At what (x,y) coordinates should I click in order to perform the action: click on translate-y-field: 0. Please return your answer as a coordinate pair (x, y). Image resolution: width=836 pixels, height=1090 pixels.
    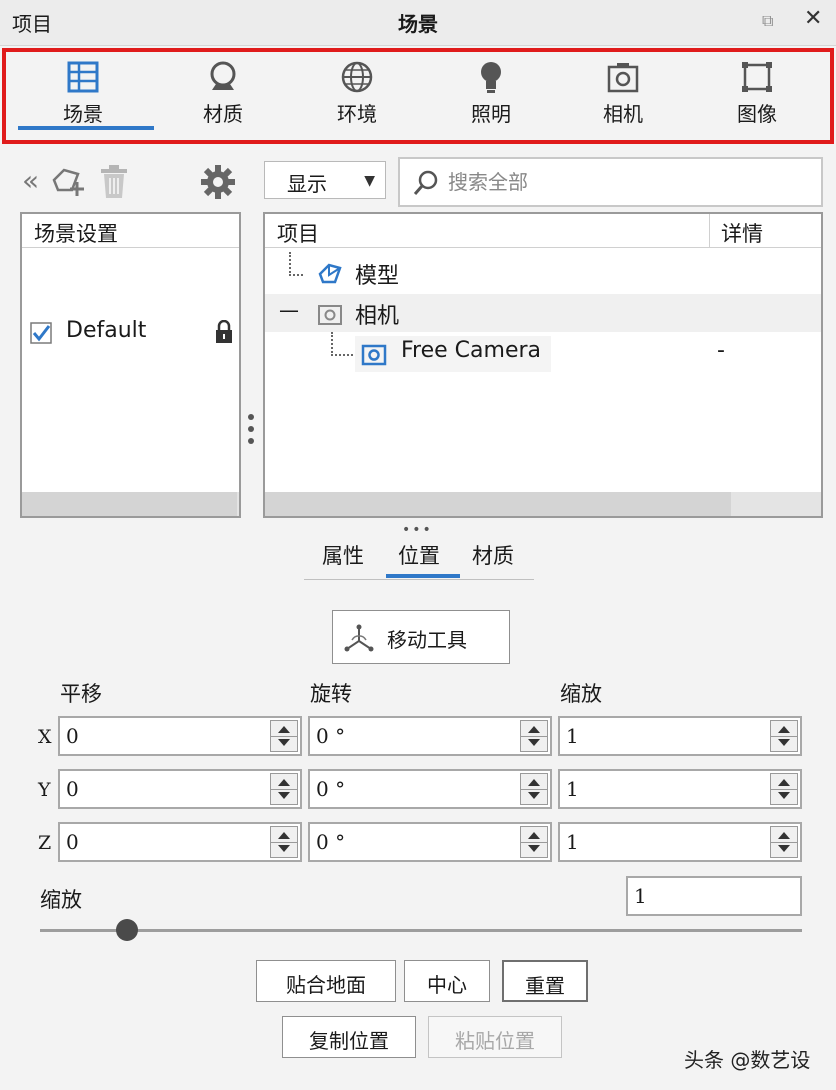
    Looking at the image, I should click on (180, 789).